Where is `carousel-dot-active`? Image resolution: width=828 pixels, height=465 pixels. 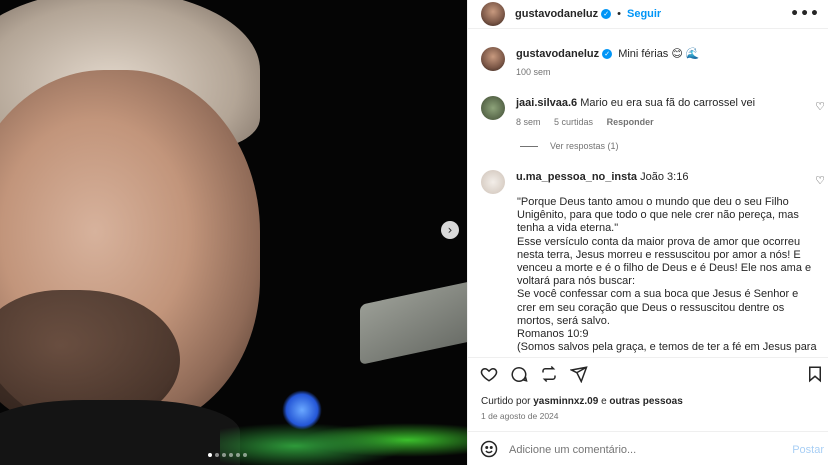
carousel-dot-active is located at coordinates (210, 455).